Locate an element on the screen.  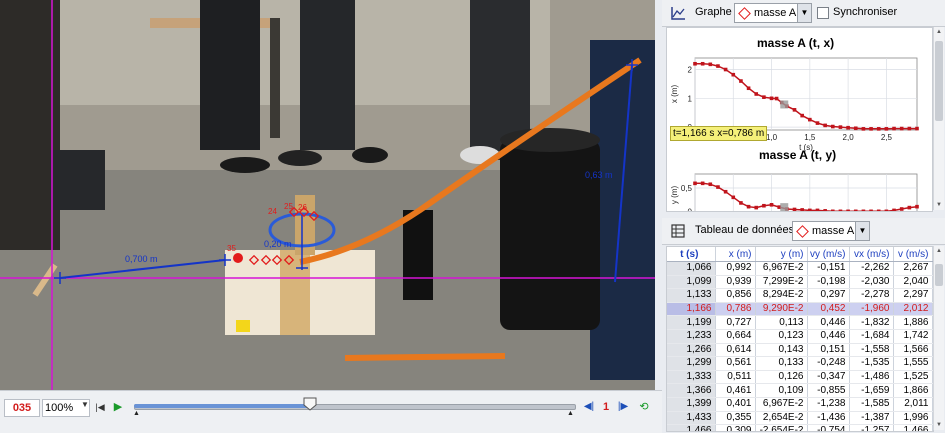
table-cell: -1,436 is located at coordinates (828, 418).